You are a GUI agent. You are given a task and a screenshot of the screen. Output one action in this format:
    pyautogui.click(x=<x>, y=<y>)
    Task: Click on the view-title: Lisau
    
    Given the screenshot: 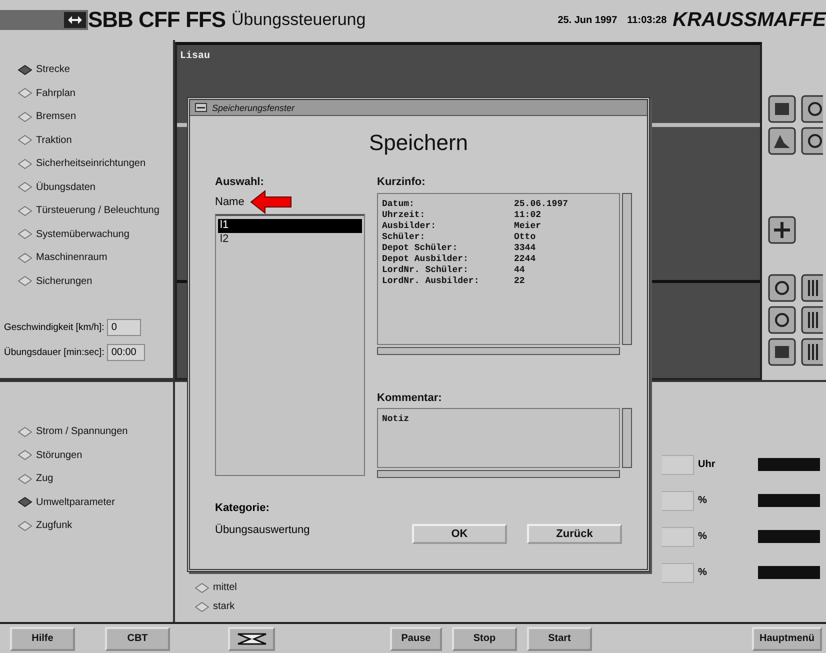 What is the action you would take?
    pyautogui.click(x=195, y=56)
    